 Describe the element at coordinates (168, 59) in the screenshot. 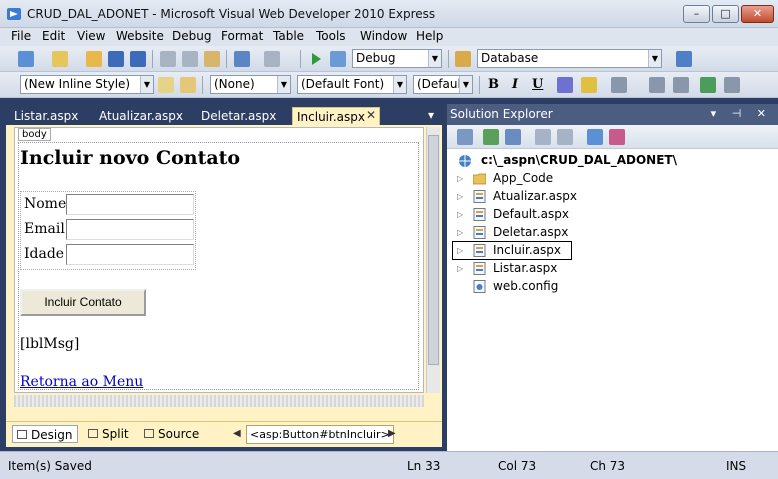

I see `cut-icon` at that location.